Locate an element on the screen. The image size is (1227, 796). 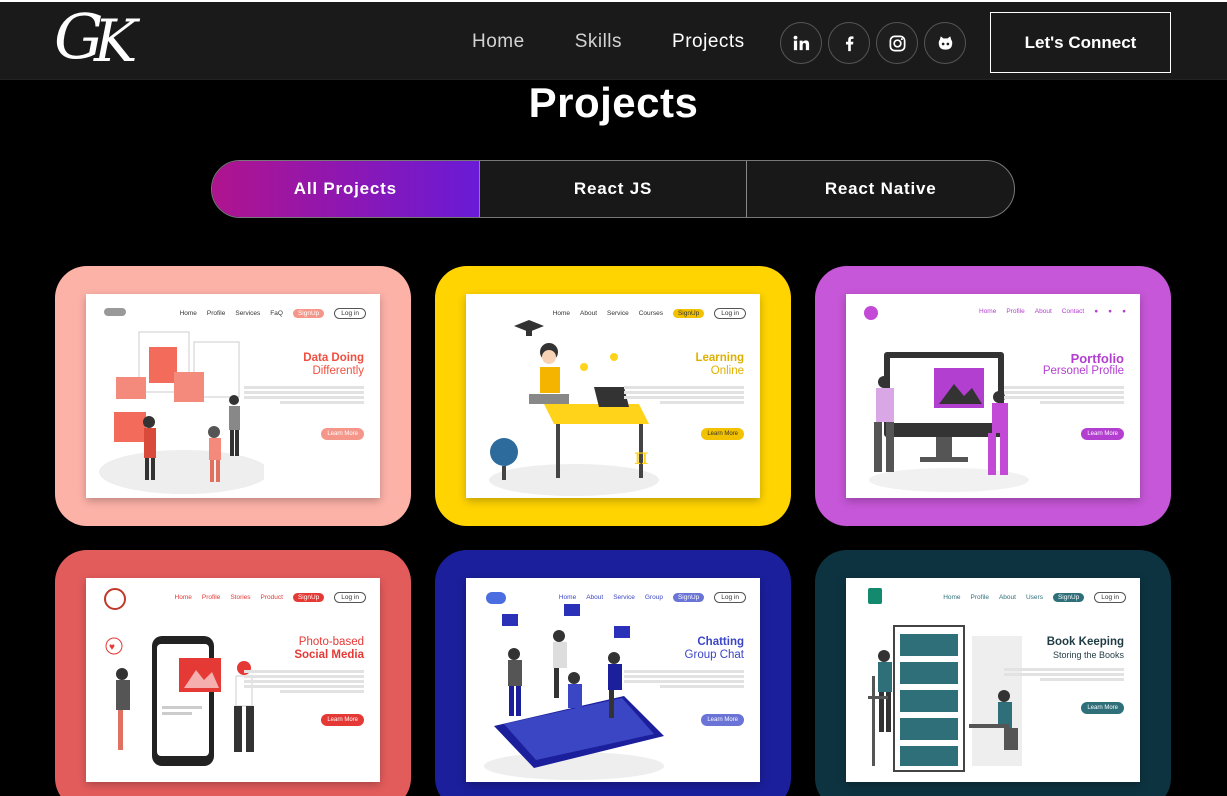
card-title: Learning is located at coordinates (719, 358).